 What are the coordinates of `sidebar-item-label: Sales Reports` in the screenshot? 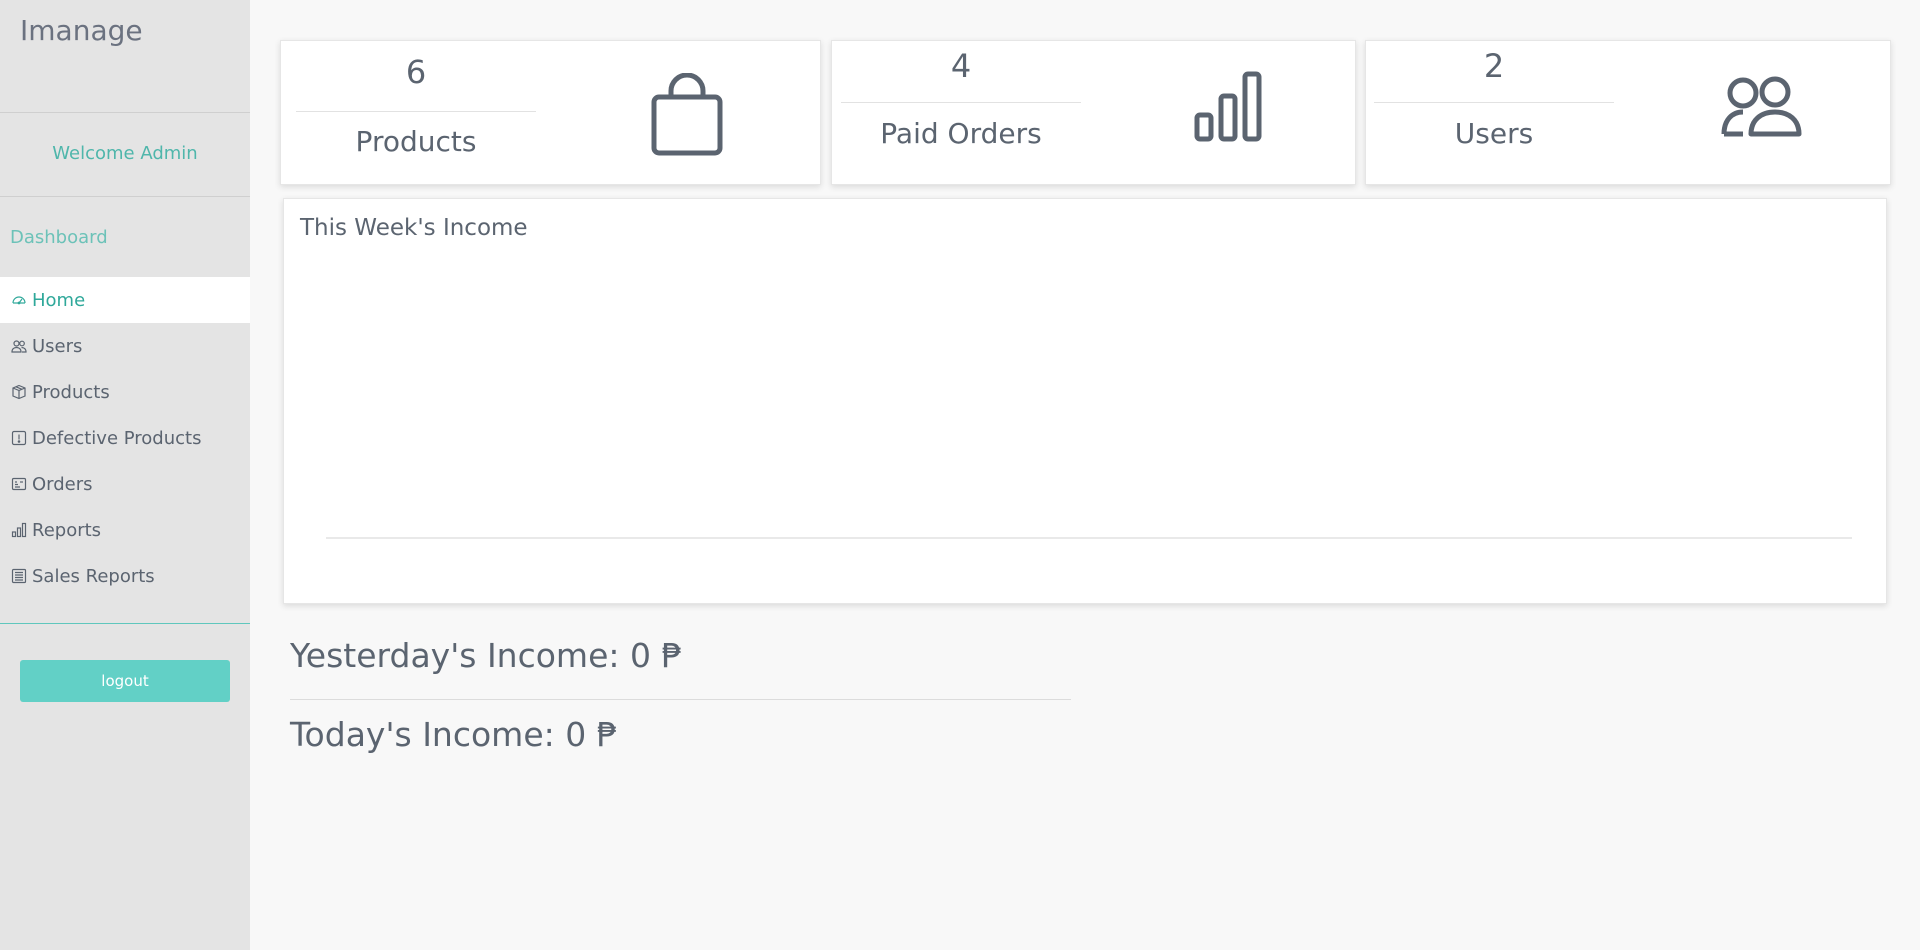 It's located at (93, 576).